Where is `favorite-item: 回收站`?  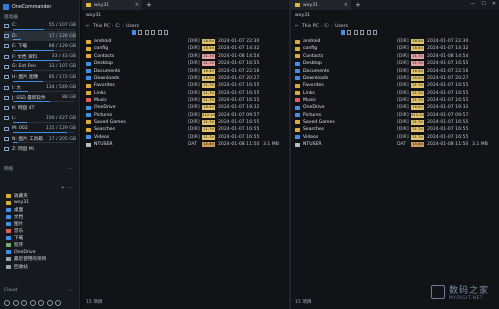 favorite-item: 回收站 is located at coordinates (17, 266).